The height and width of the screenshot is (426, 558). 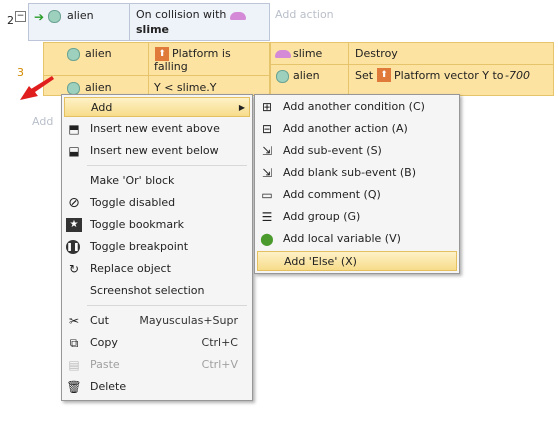 I want to click on menu-item-toggle-disabled: ⊘ Toggle disabled, so click(x=157, y=203).